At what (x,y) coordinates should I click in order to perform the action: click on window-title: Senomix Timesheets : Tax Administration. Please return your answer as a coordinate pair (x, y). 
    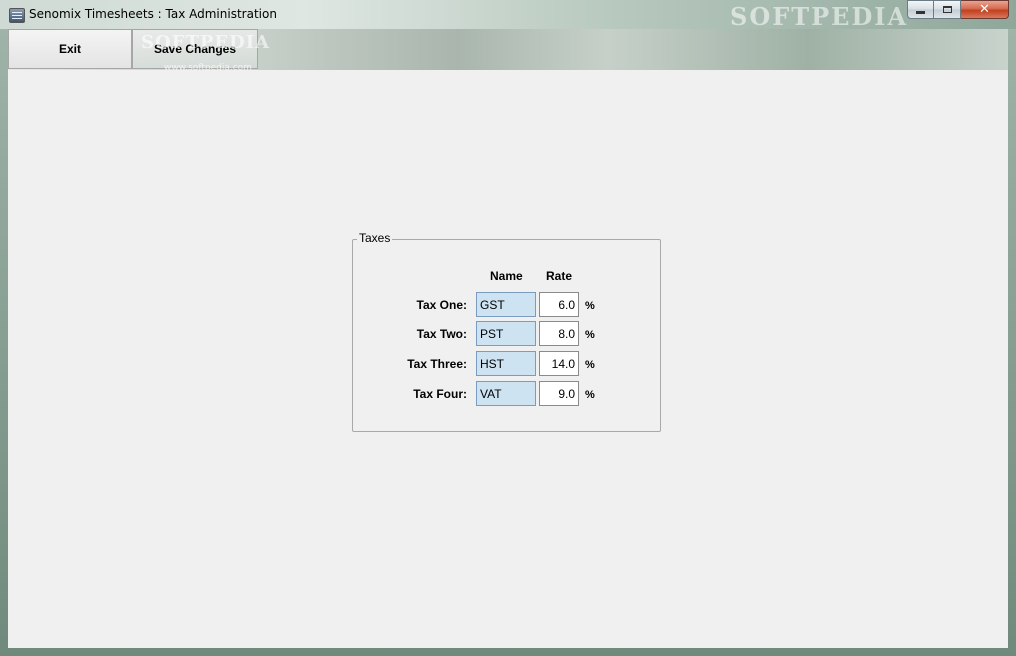
    Looking at the image, I should click on (153, 14).